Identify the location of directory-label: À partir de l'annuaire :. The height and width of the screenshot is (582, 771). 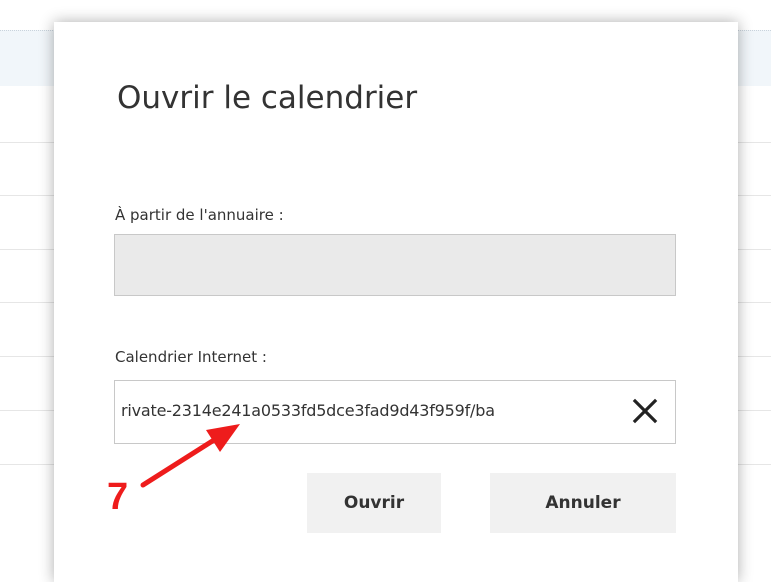
(199, 215).